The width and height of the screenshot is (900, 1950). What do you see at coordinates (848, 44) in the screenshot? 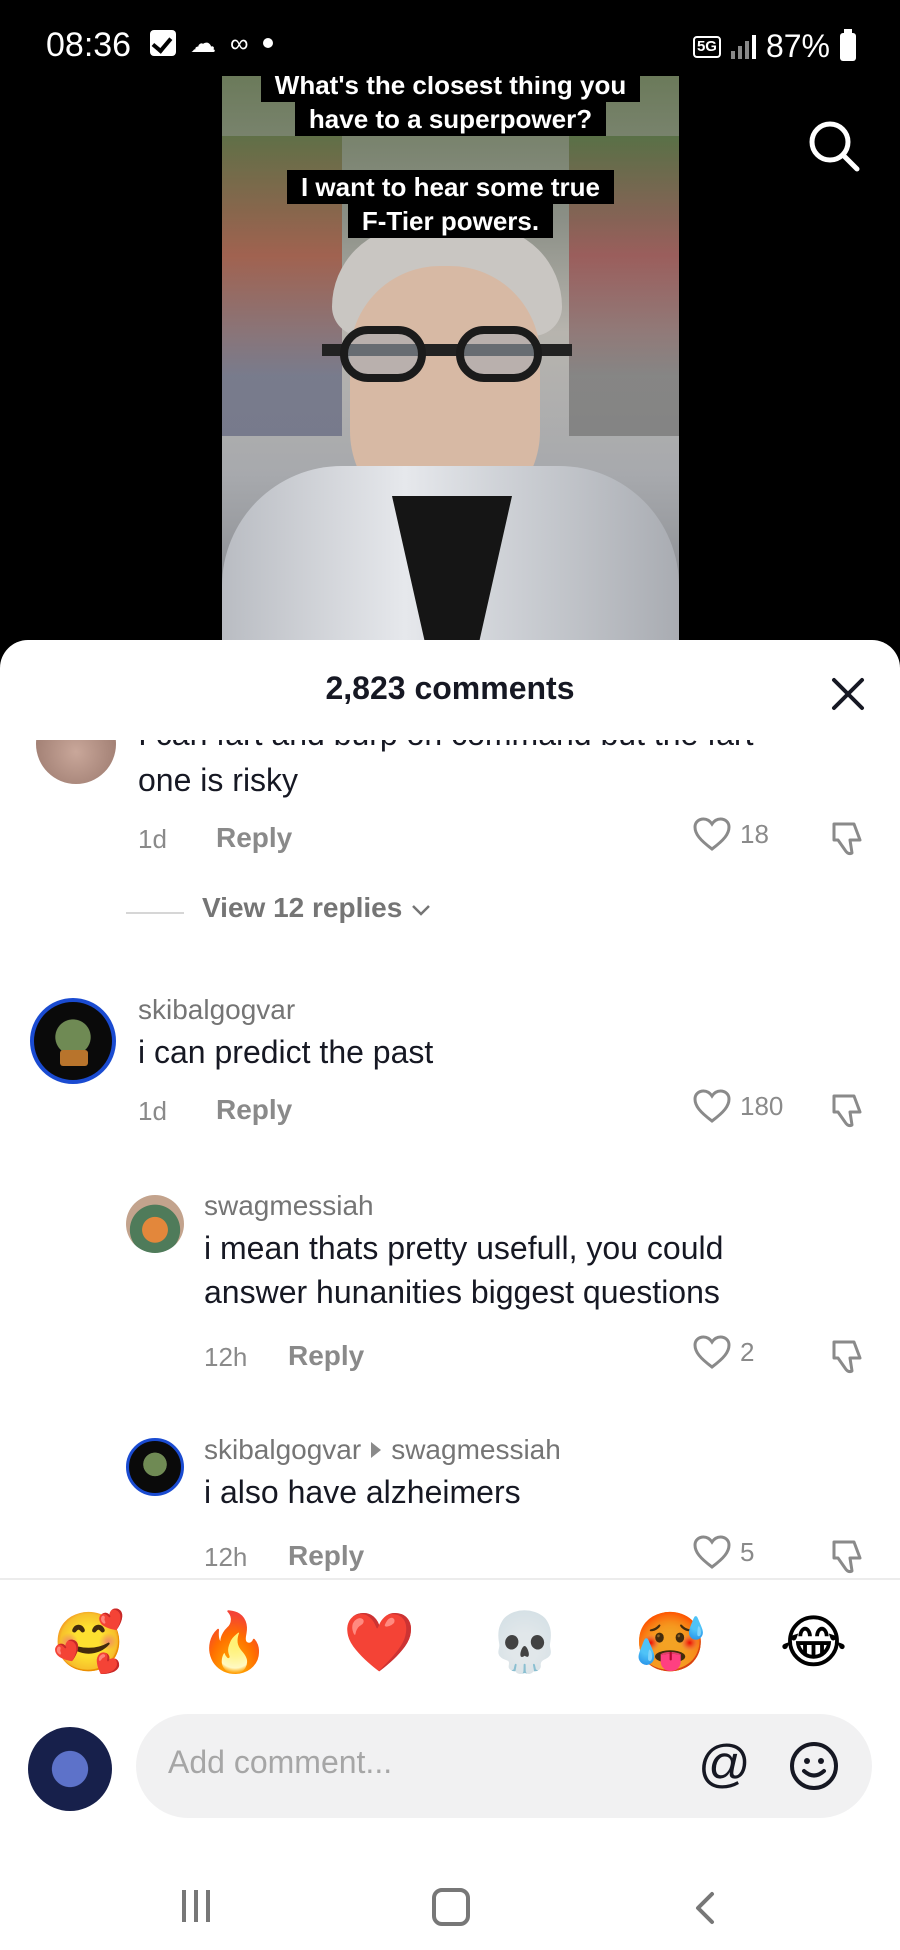
I see `battery-icon` at bounding box center [848, 44].